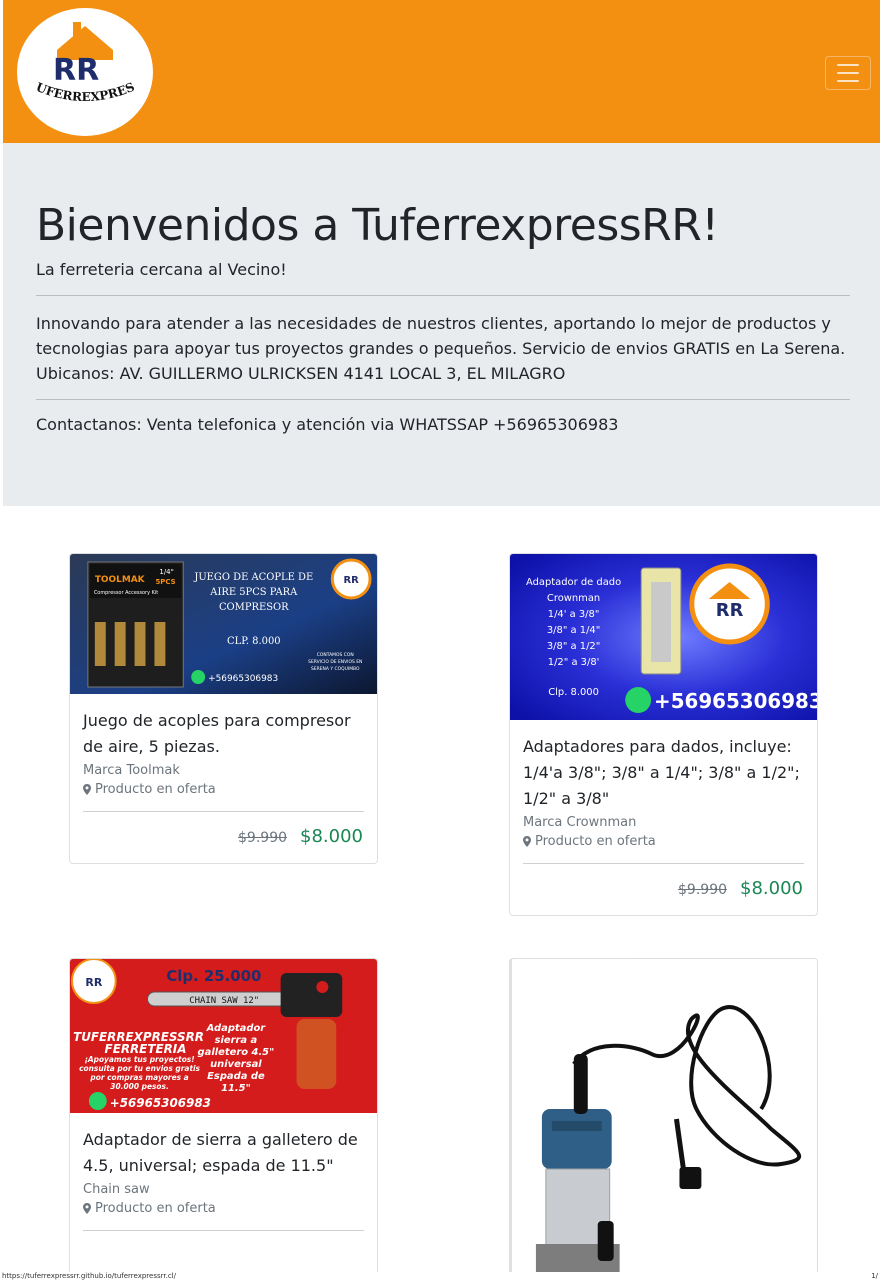  Describe the element at coordinates (254, 641) in the screenshot. I see `svg-text: CLP. 8.000` at that location.